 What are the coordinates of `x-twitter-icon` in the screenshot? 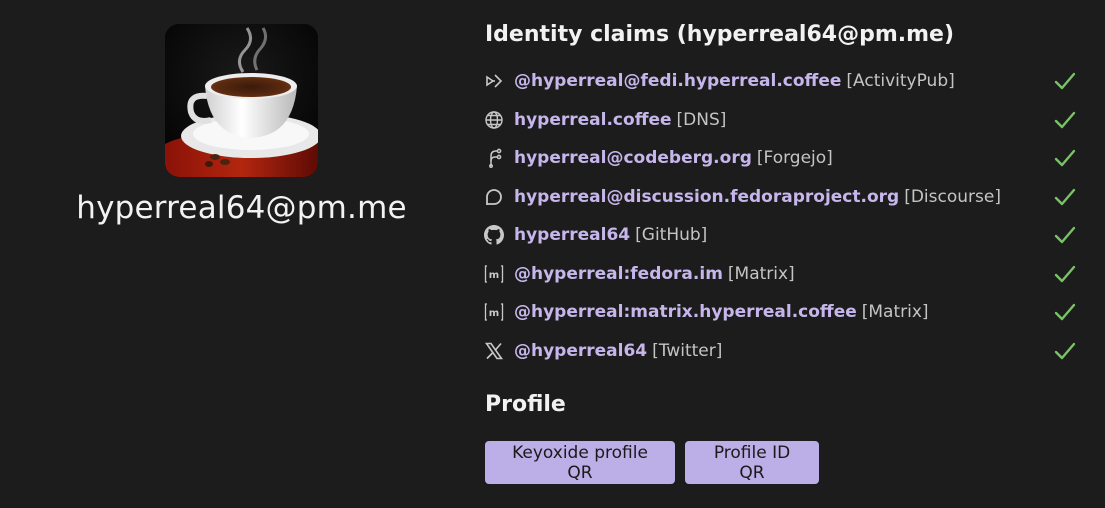 It's located at (494, 351).